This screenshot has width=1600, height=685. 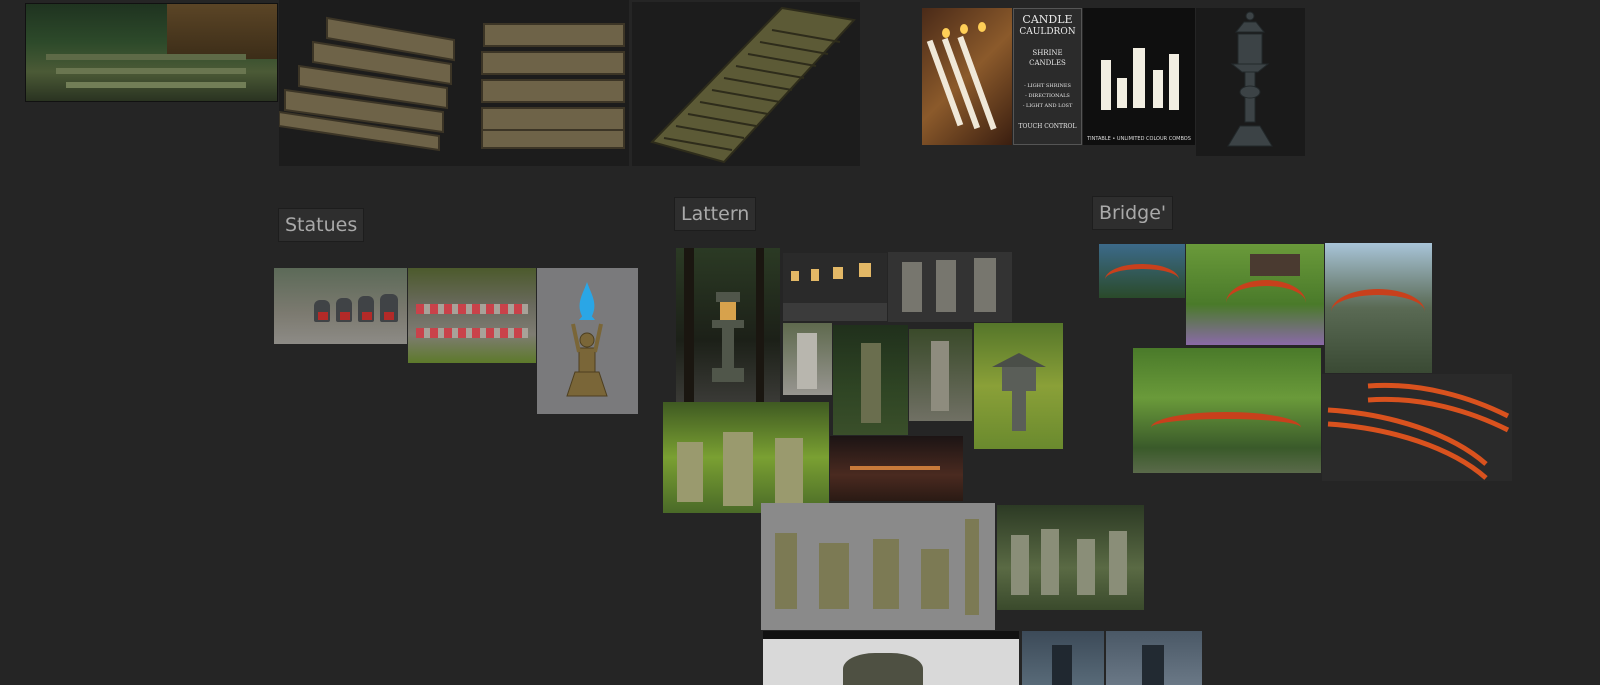 I want to click on image-lantern-moss-forest, so click(x=870, y=380).